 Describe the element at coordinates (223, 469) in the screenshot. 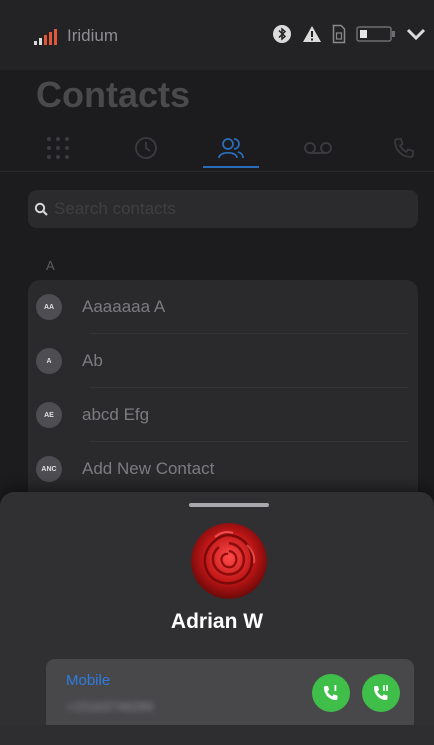

I see `list-item: ANC Add New Contact` at that location.